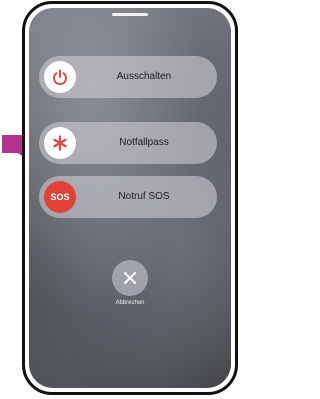  I want to click on close-icon, so click(130, 278).